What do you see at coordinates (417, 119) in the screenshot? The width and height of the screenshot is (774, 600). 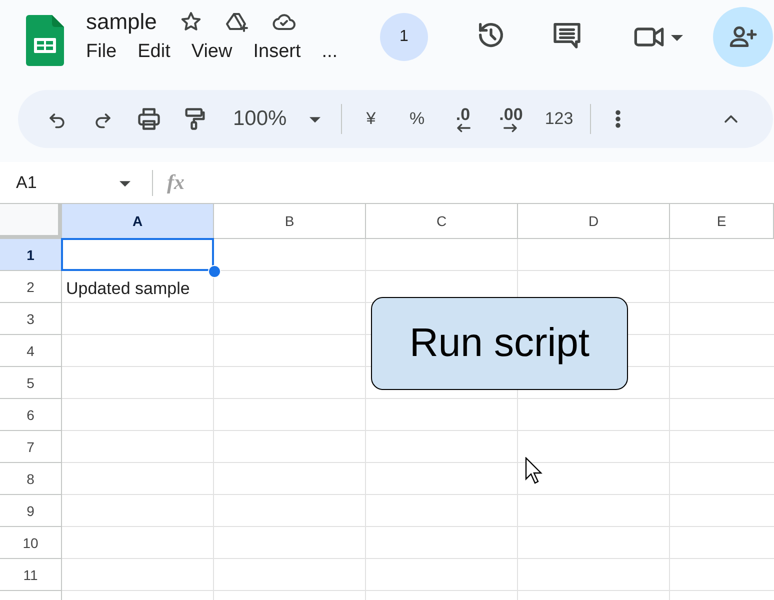 I see `percent-format-button: %` at bounding box center [417, 119].